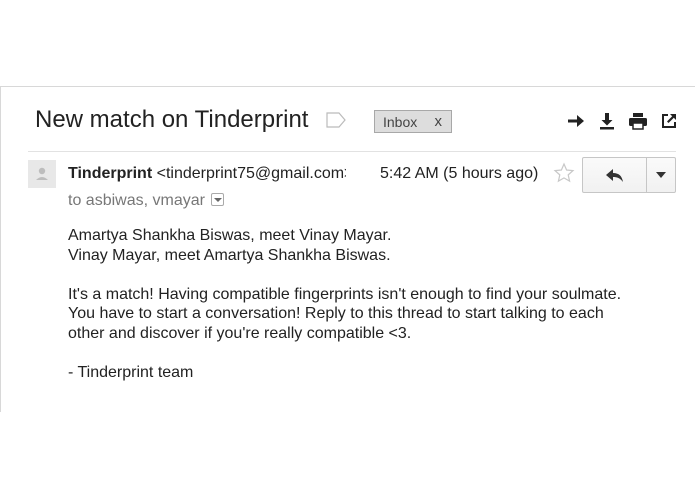  I want to click on chevron-down-icon, so click(661, 175).